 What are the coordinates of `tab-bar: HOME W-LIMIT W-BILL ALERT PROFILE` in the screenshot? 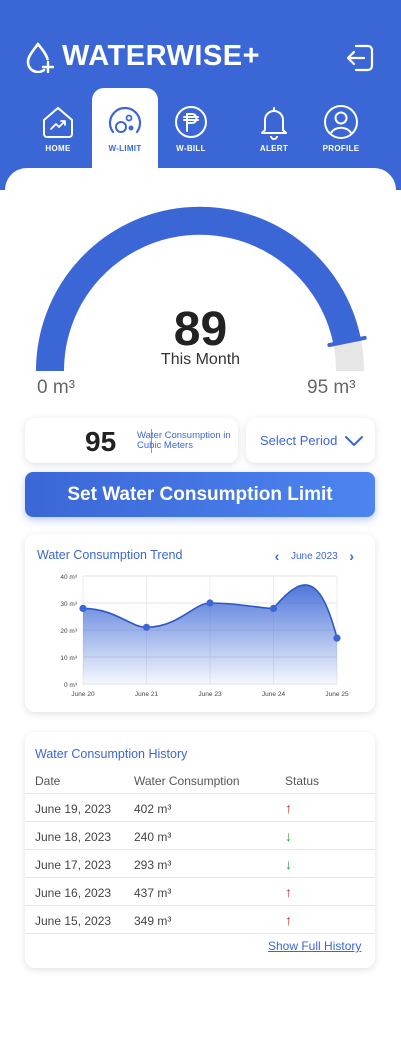 It's located at (200, 136).